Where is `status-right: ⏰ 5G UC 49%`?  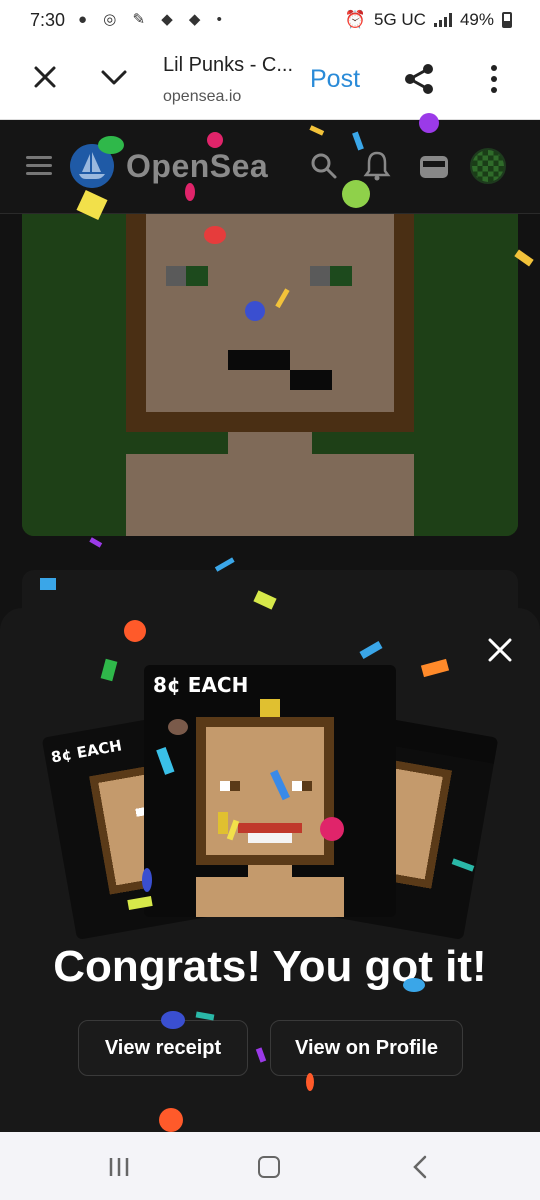
status-right: ⏰ 5G UC 49% is located at coordinates (428, 20).